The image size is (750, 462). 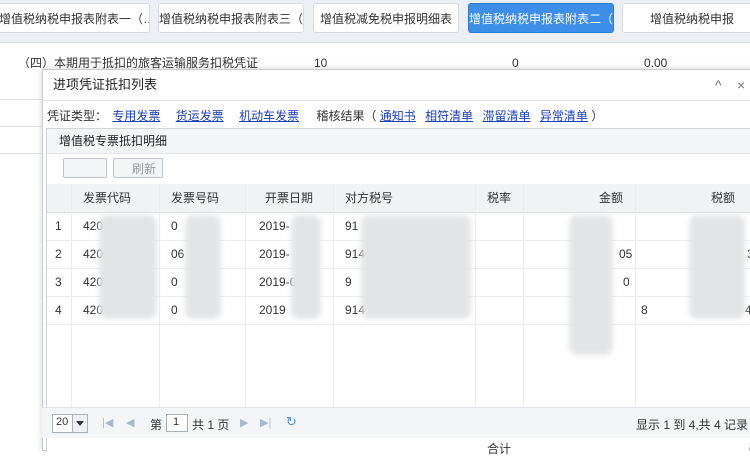 What do you see at coordinates (62, 422) in the screenshot?
I see `page-size-value: 20` at bounding box center [62, 422].